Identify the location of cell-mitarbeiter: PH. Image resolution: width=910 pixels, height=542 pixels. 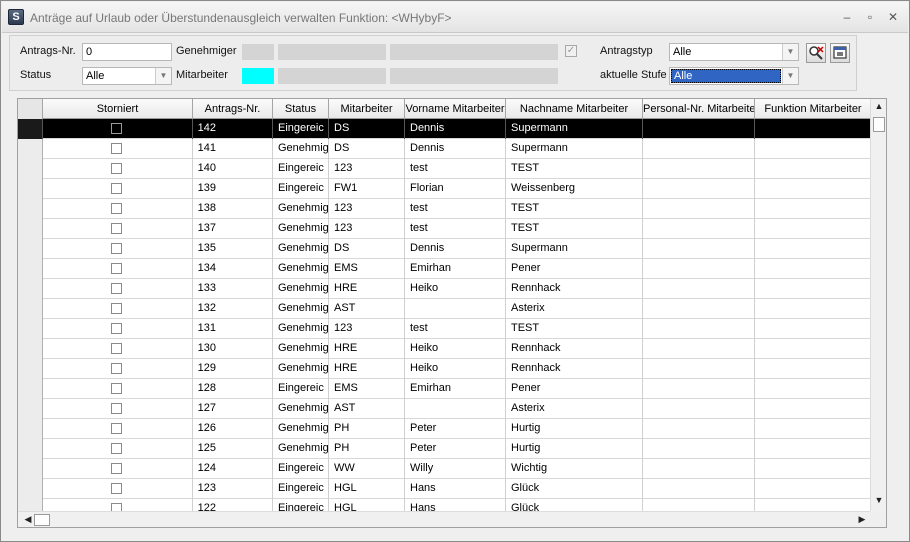
(367, 429).